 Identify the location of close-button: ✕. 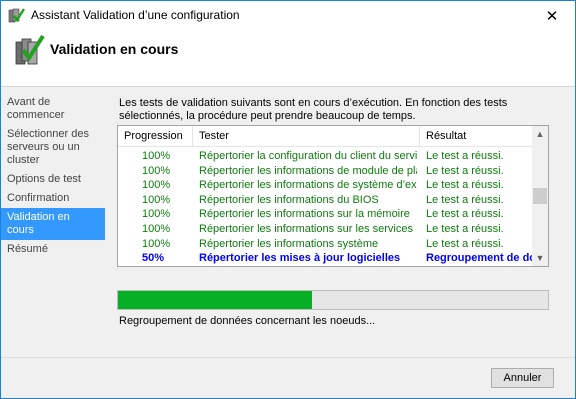
(552, 16).